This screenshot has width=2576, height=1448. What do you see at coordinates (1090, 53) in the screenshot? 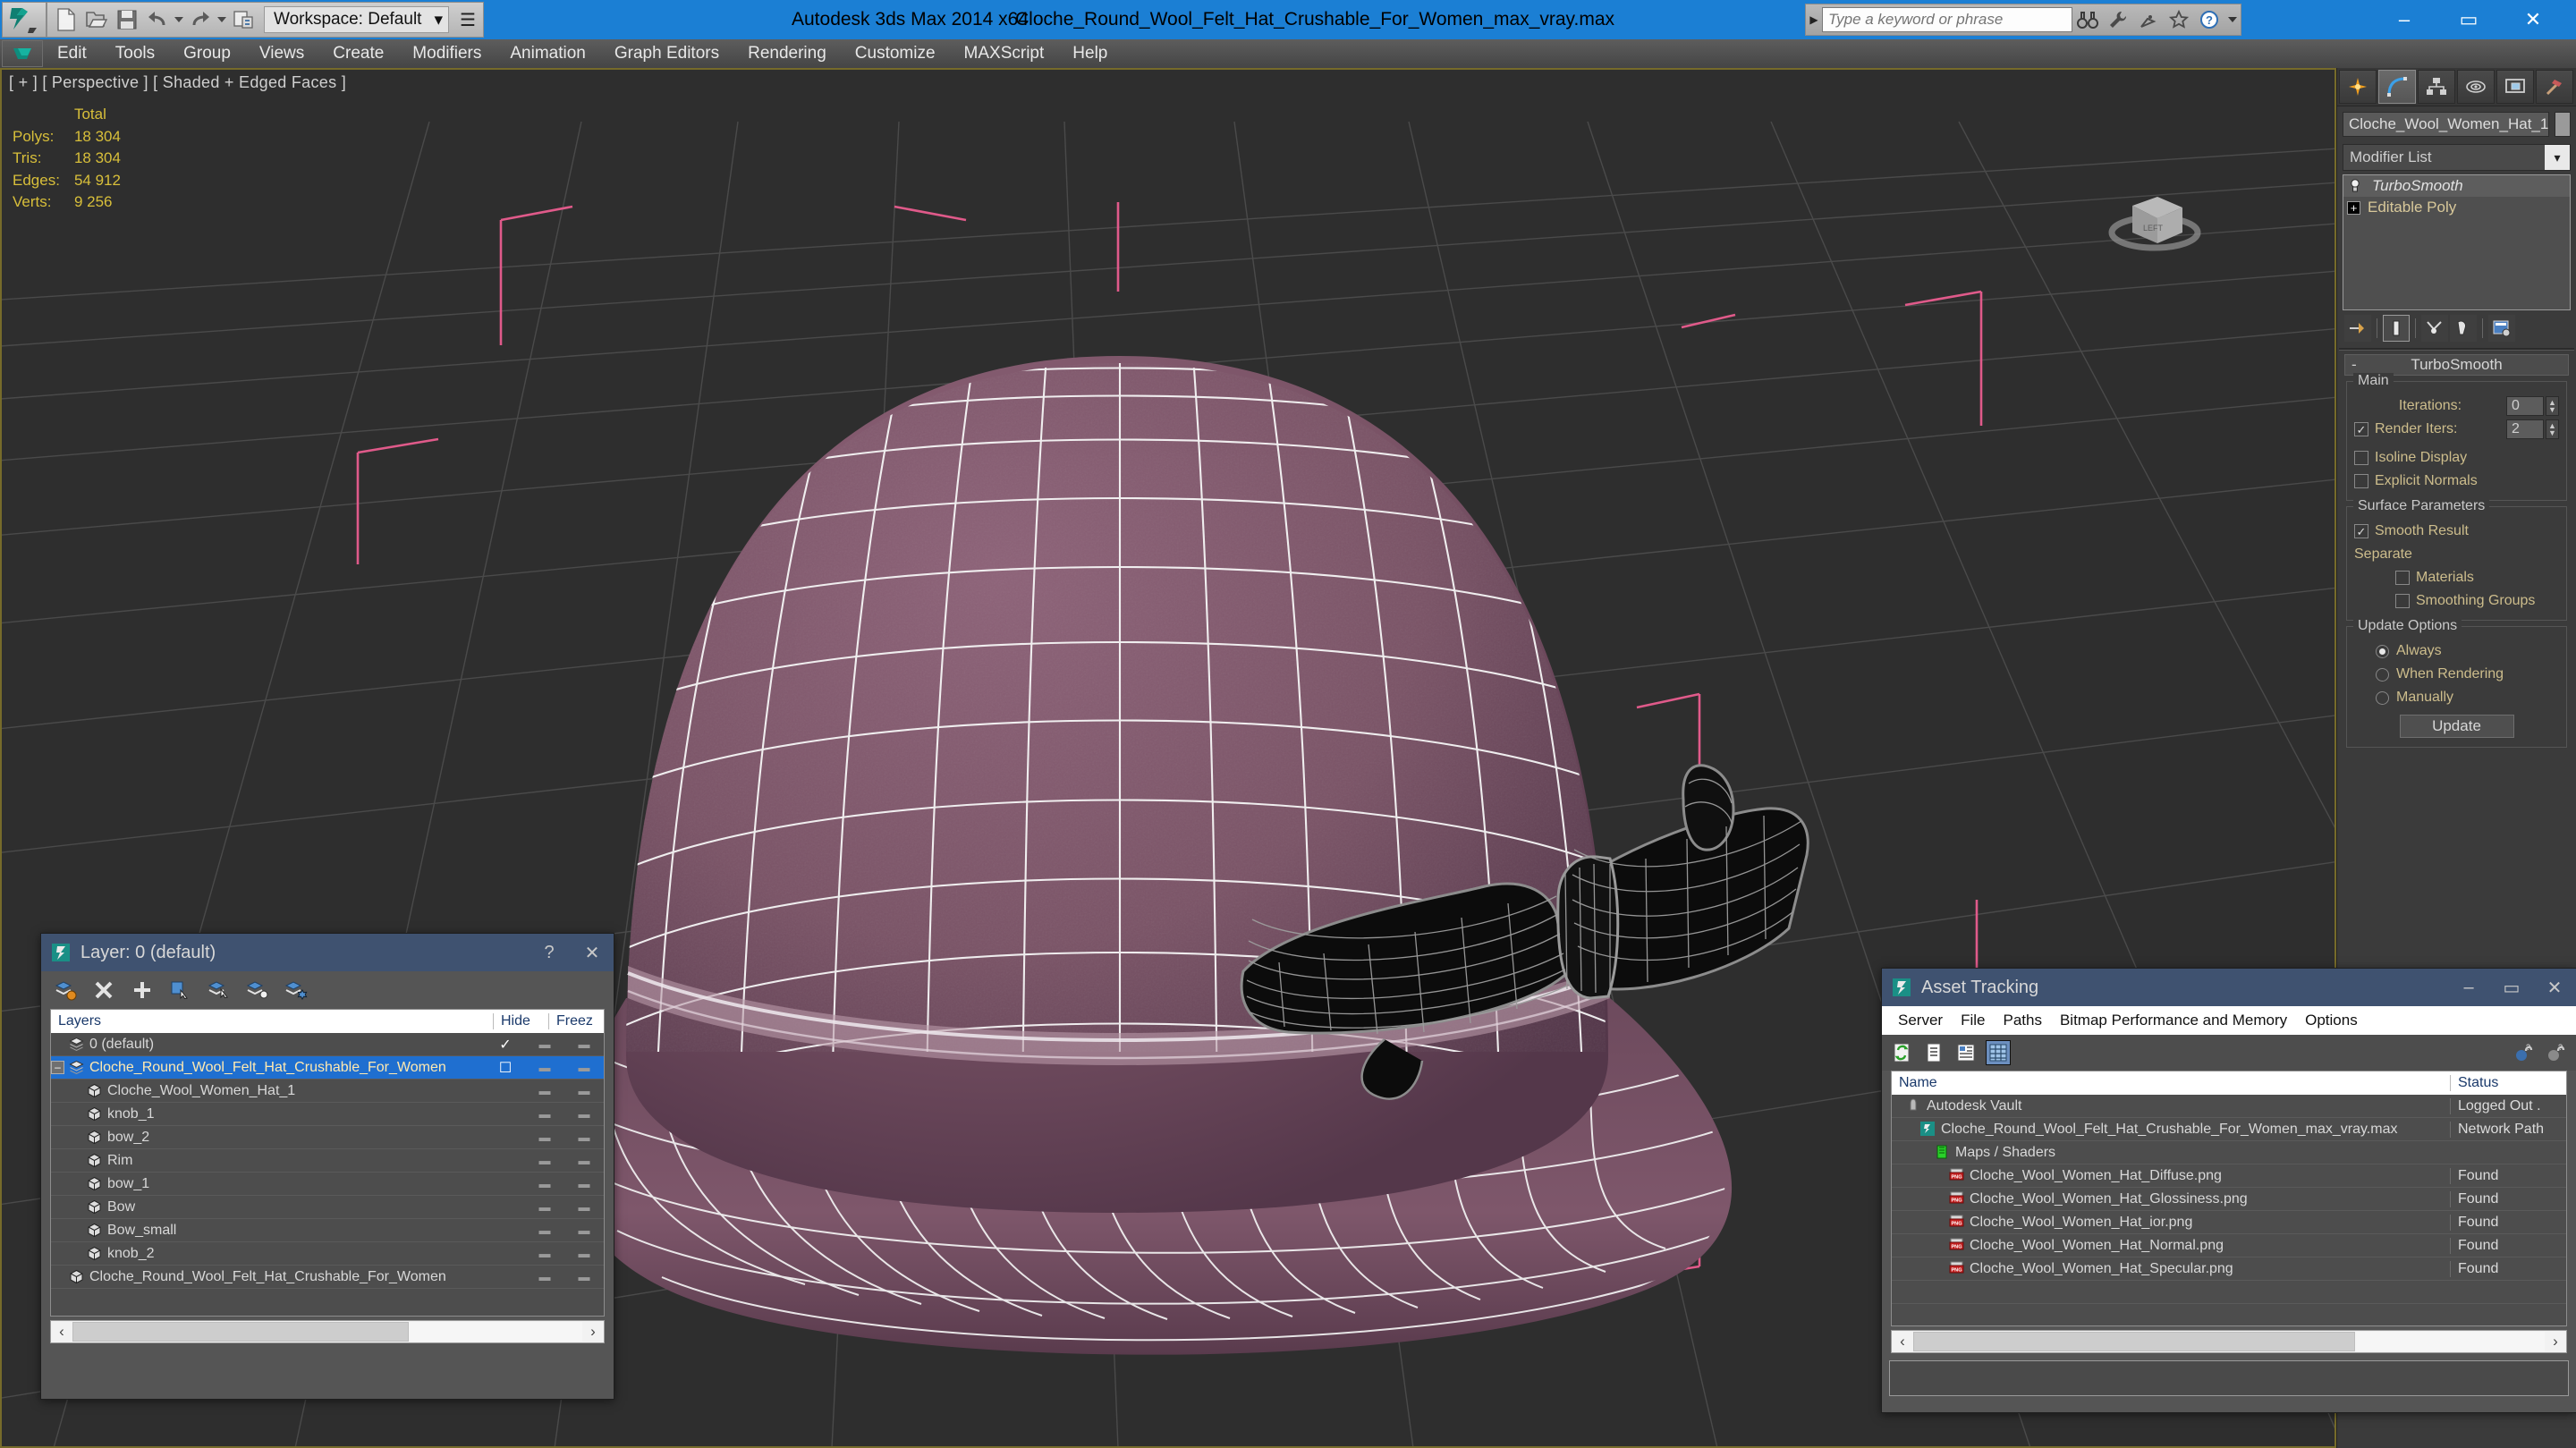
I see `menu-help: Help` at bounding box center [1090, 53].